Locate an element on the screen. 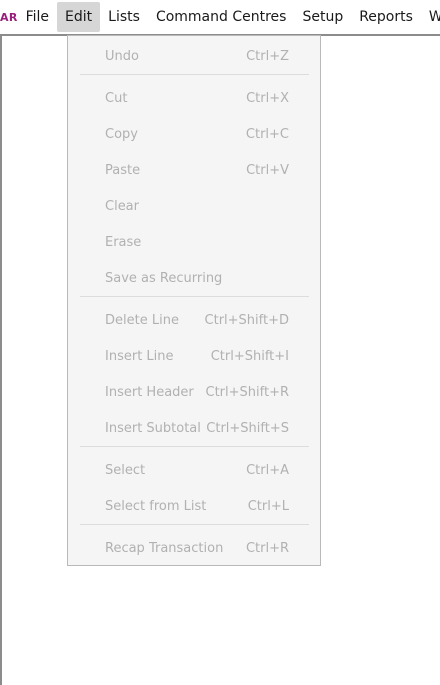  menu-item-label: Clear is located at coordinates (122, 206).